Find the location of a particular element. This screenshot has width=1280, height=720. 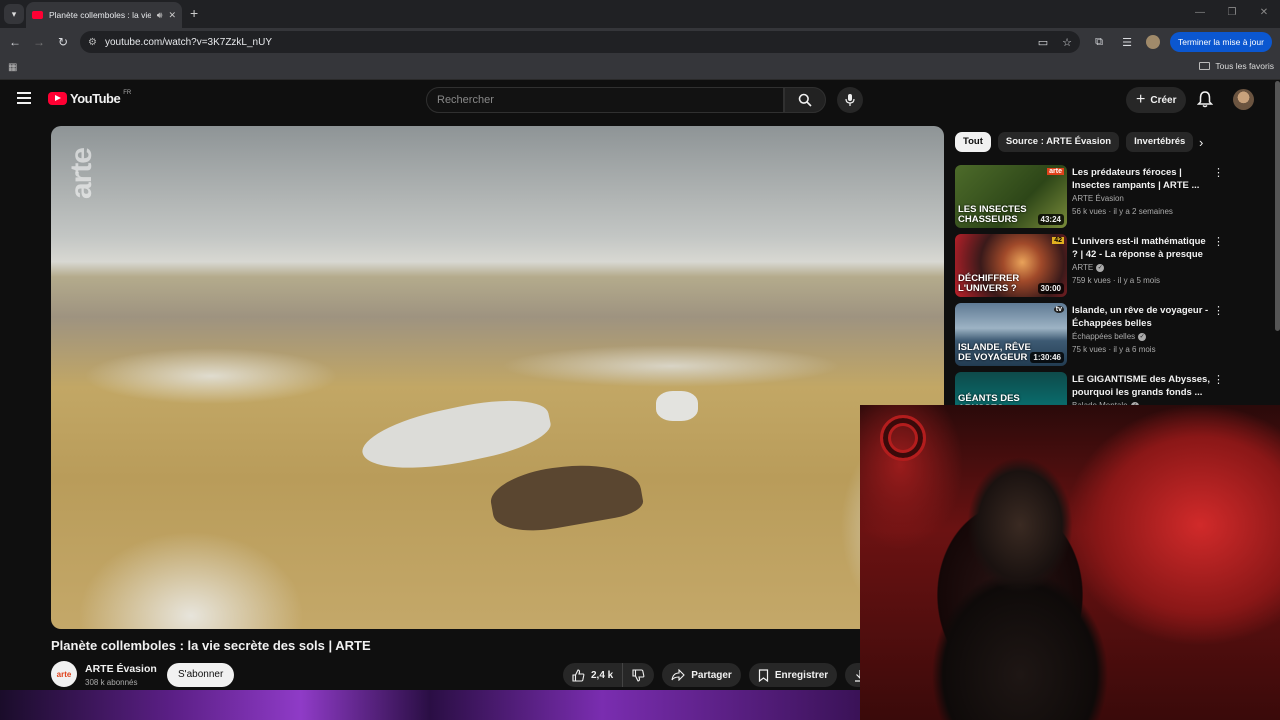

account-avatar is located at coordinates (1243, 99).